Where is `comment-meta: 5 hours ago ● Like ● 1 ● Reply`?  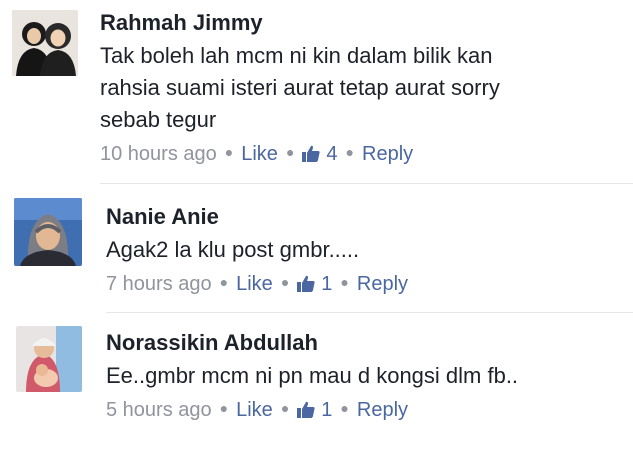
comment-meta: 5 hours ago ● Like ● 1 ● Reply is located at coordinates (312, 410).